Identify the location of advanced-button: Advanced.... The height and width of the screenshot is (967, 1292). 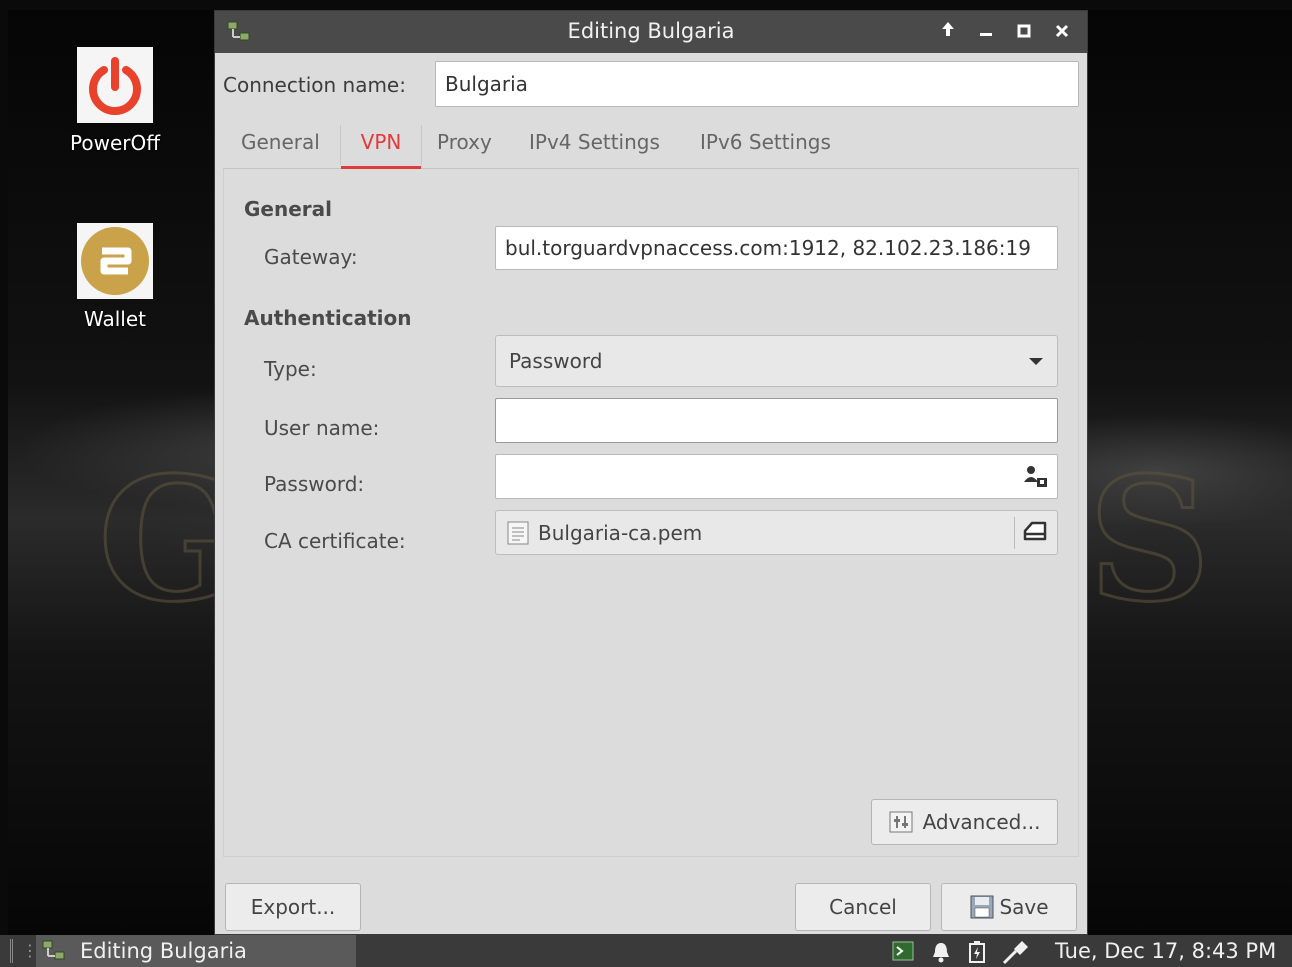
(964, 822).